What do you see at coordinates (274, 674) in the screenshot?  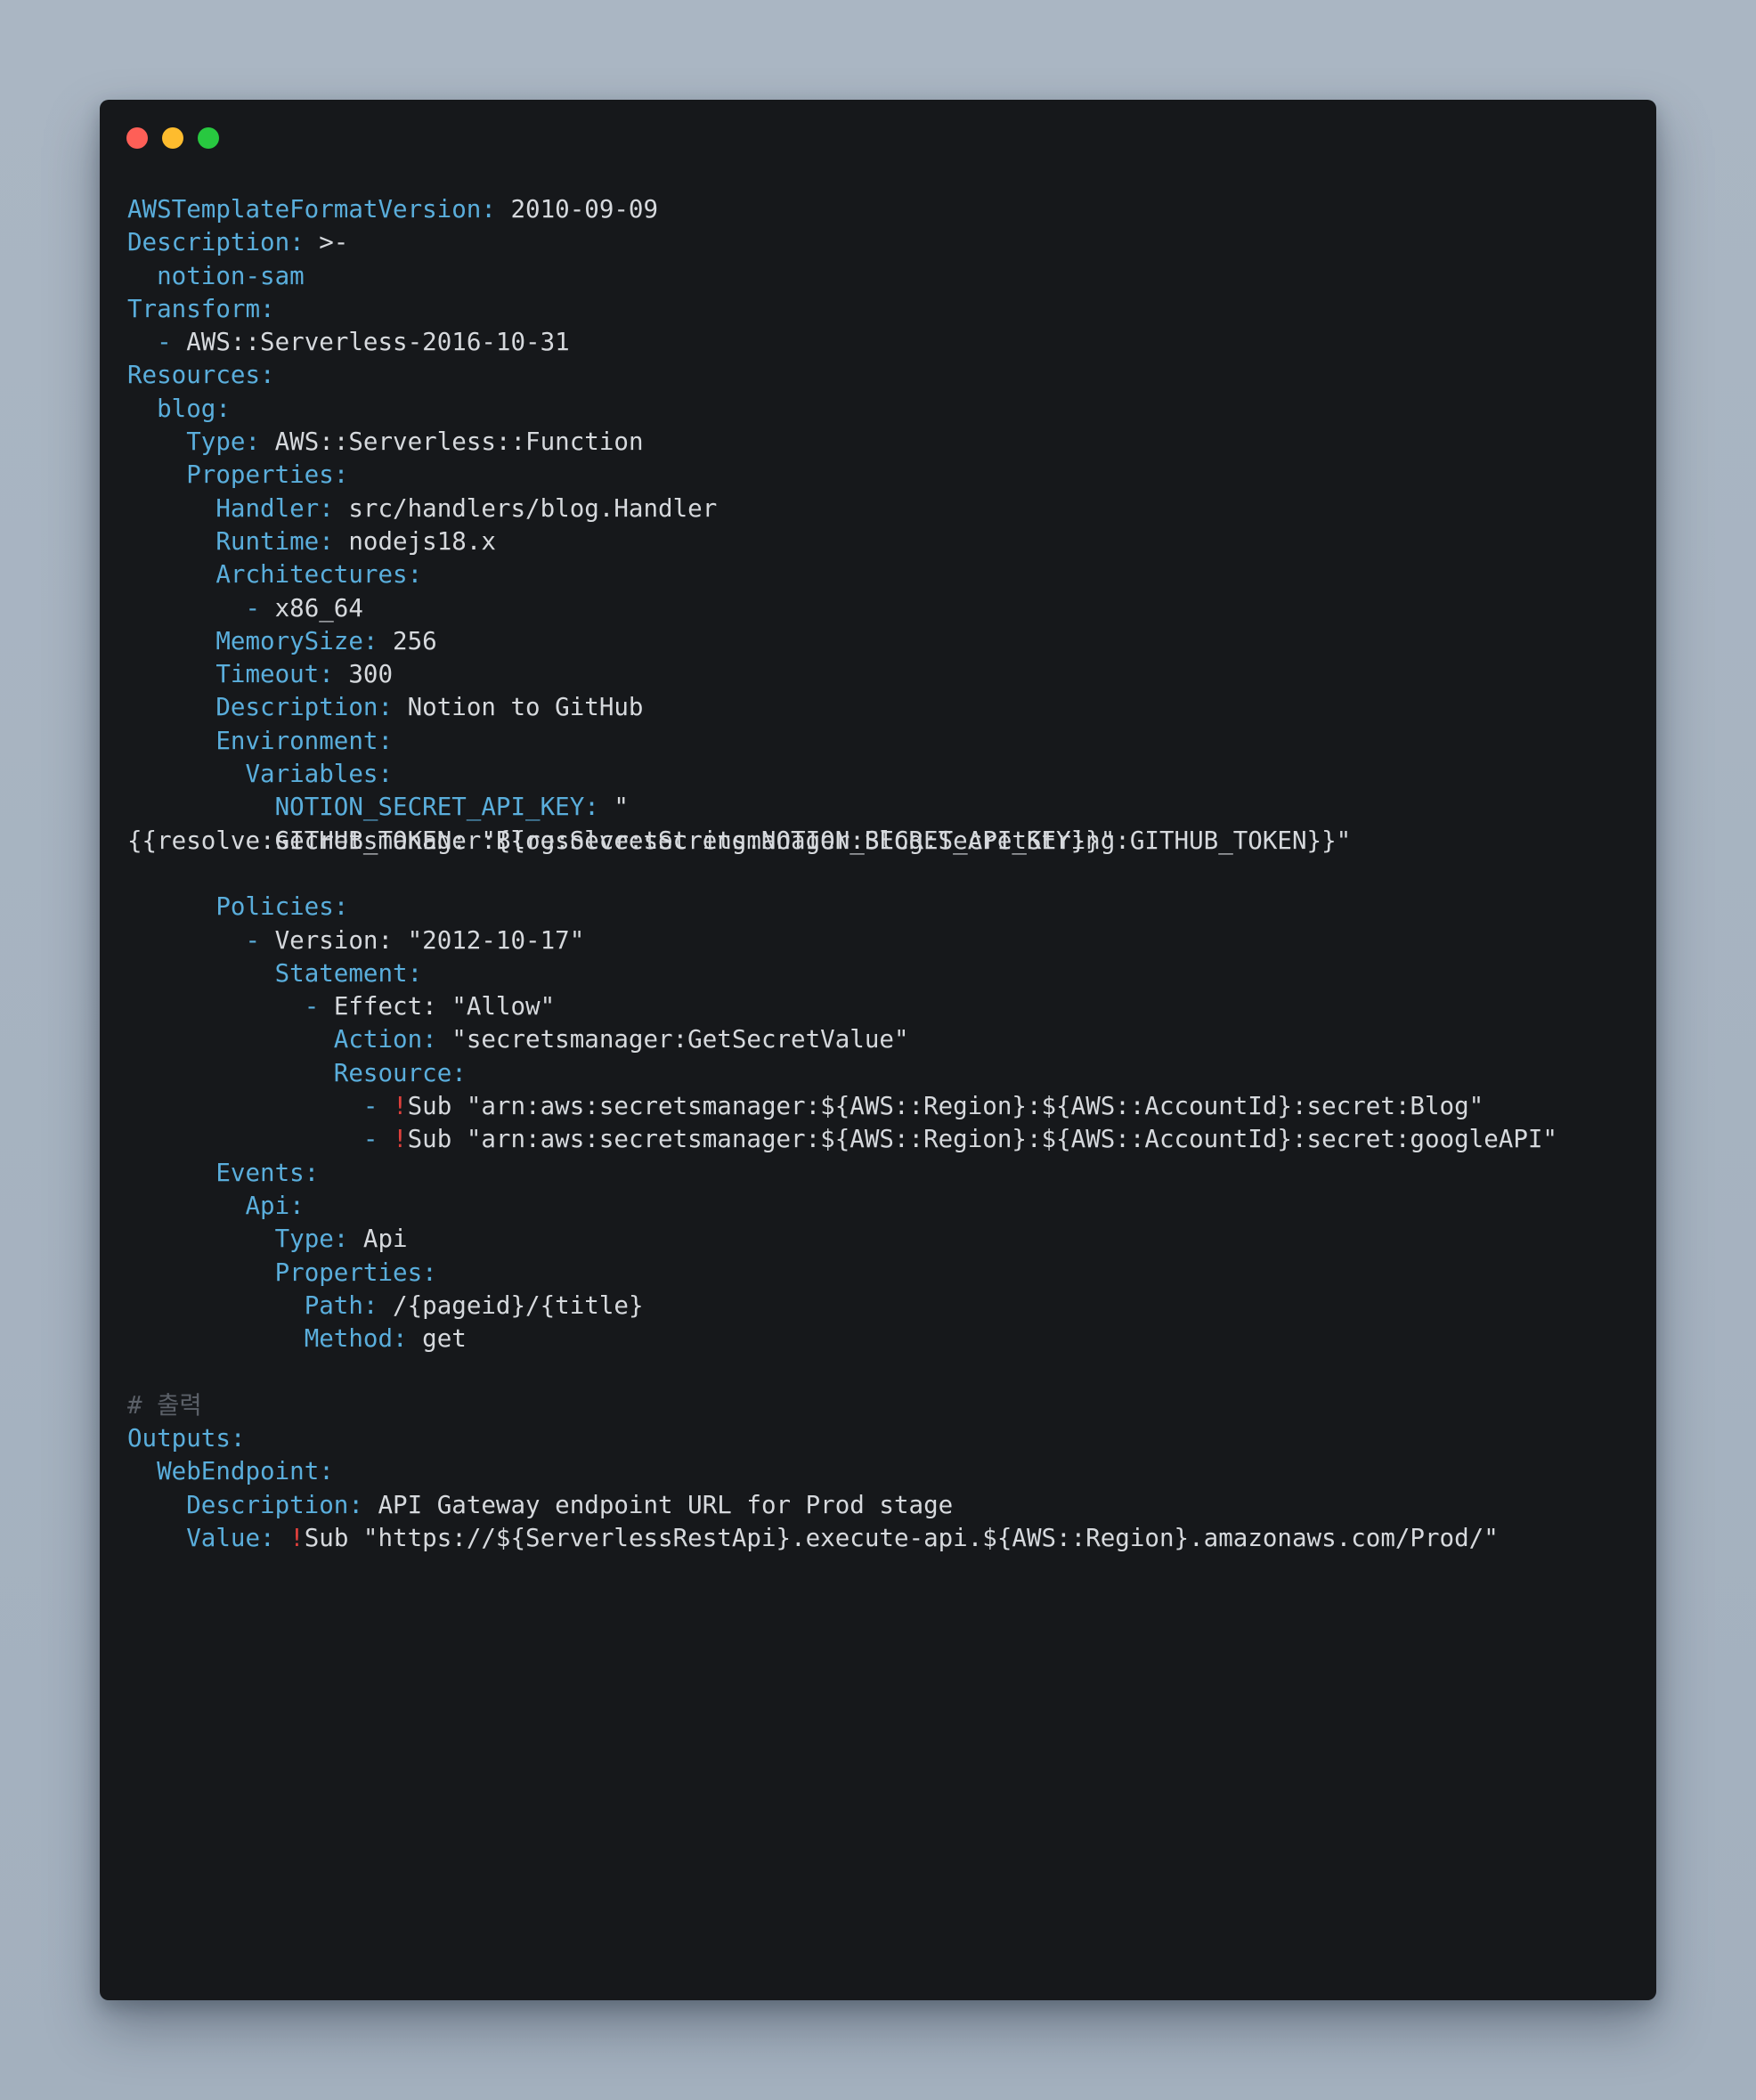 I see `yaml-key: Timeout:` at bounding box center [274, 674].